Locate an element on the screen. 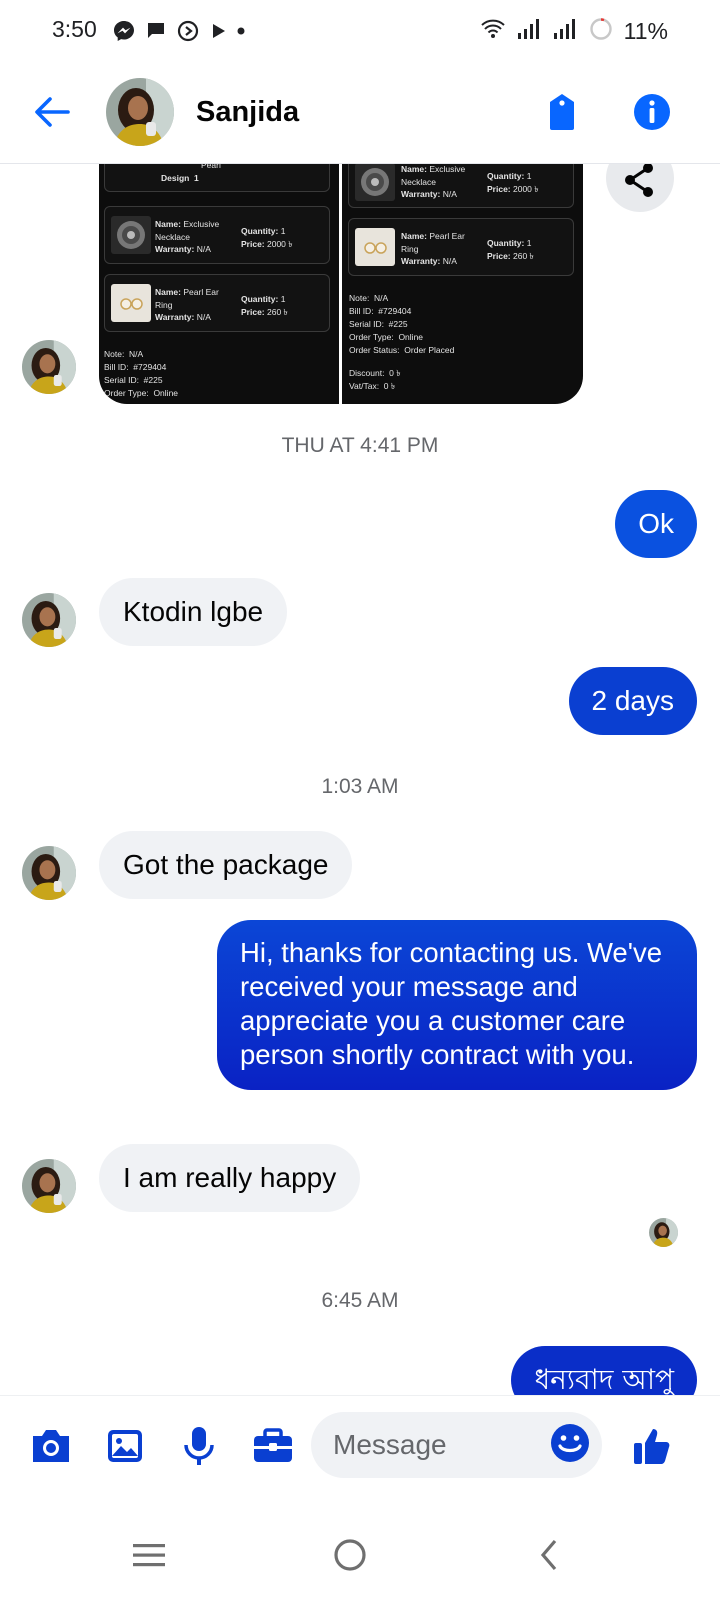  emoji-button is located at coordinates (570, 1443).